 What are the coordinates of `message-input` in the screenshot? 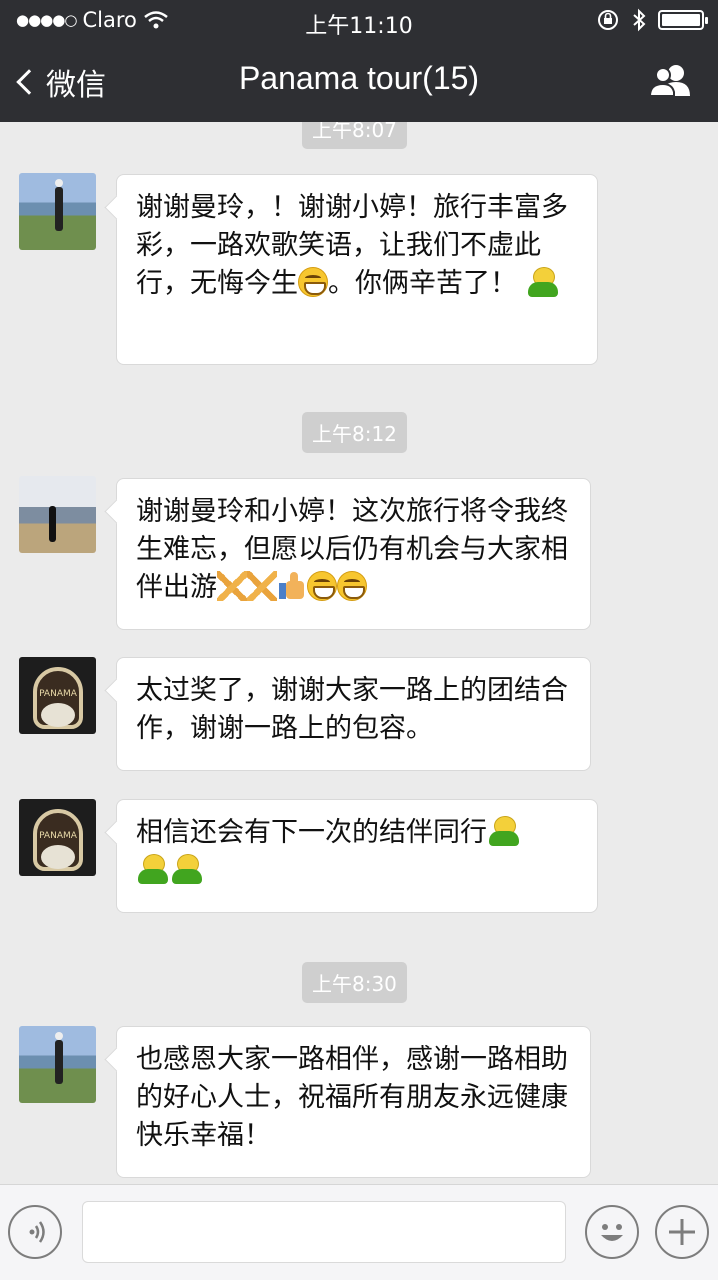 It's located at (324, 1232).